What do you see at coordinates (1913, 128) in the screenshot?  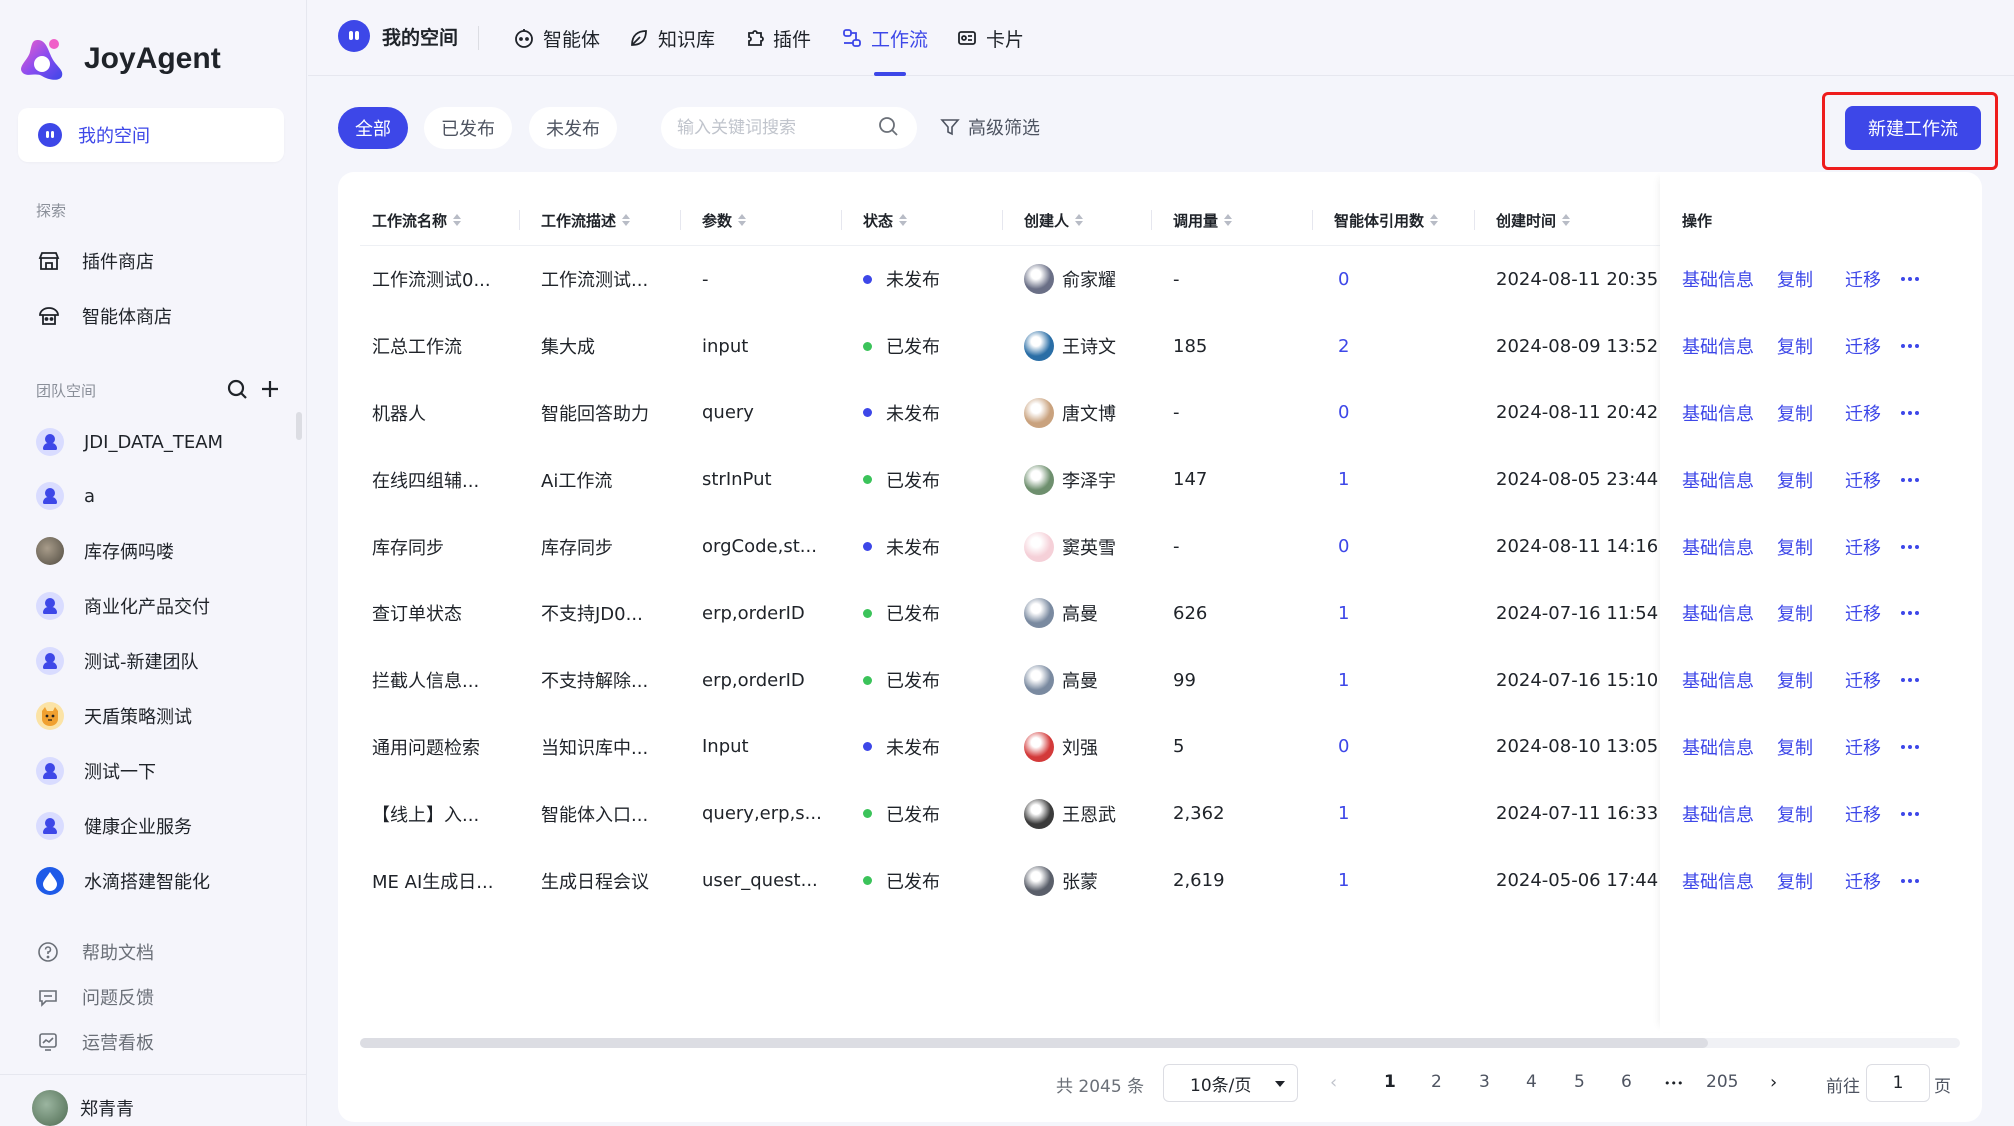 I see `new-workflow-button: 新建工作流` at bounding box center [1913, 128].